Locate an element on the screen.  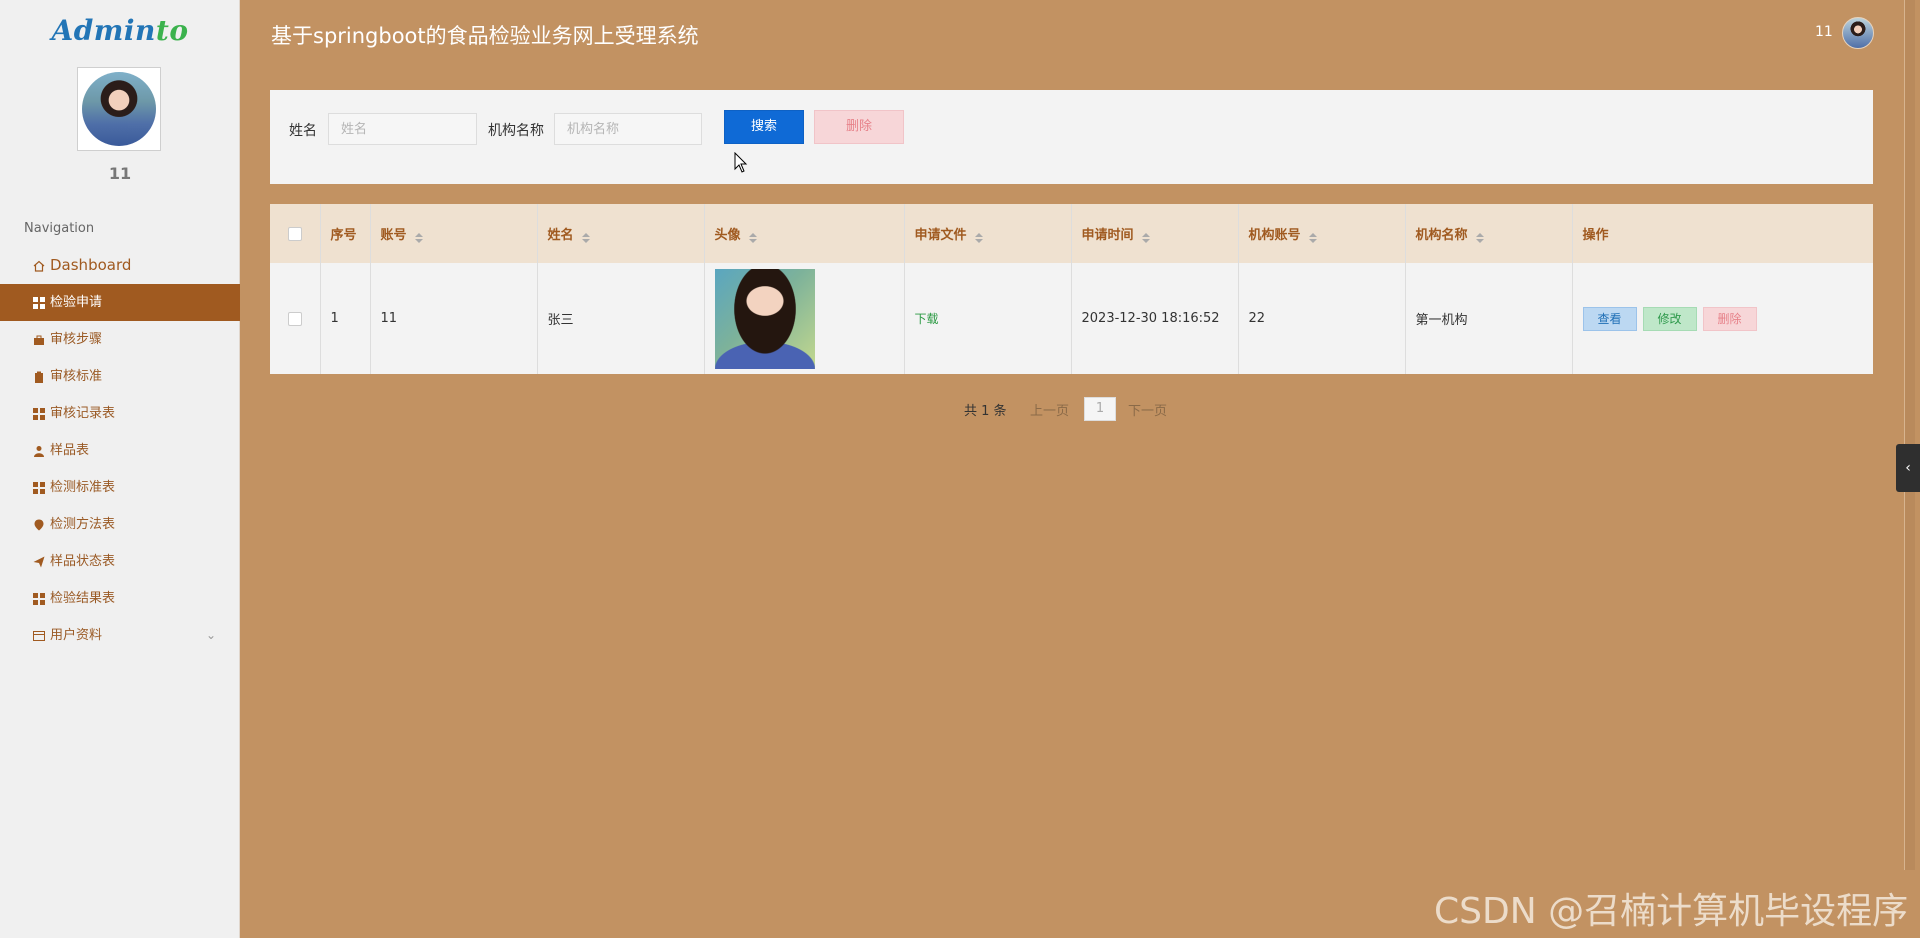
sidebar-item-label: Dashboard is located at coordinates (91, 265).